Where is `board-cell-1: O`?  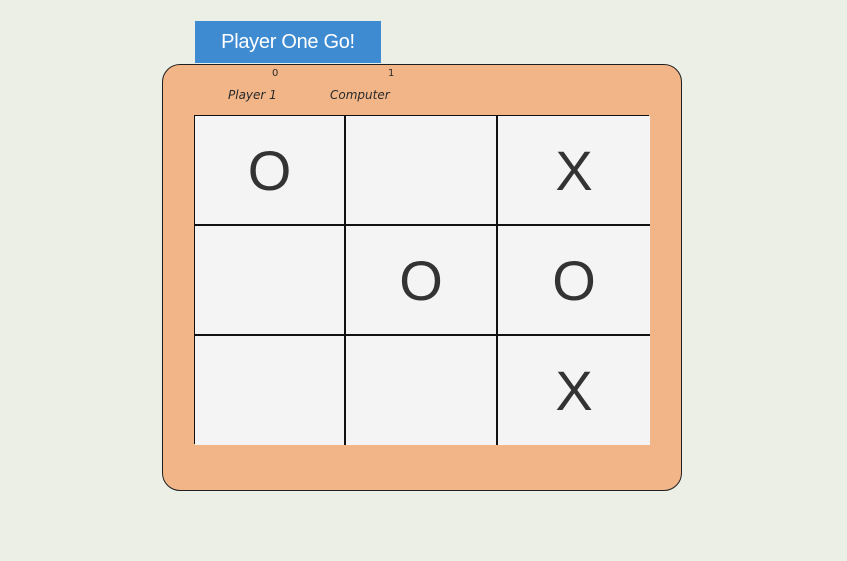
board-cell-1: O is located at coordinates (270, 171).